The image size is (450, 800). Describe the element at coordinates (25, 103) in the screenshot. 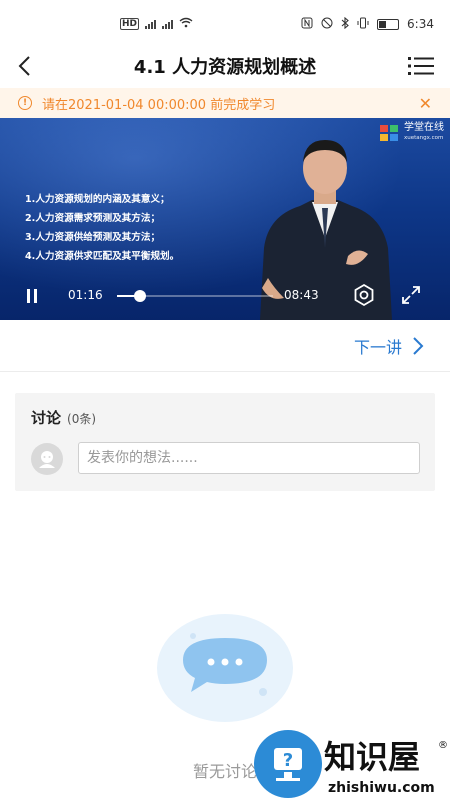

I see `warning-icon: !` at that location.